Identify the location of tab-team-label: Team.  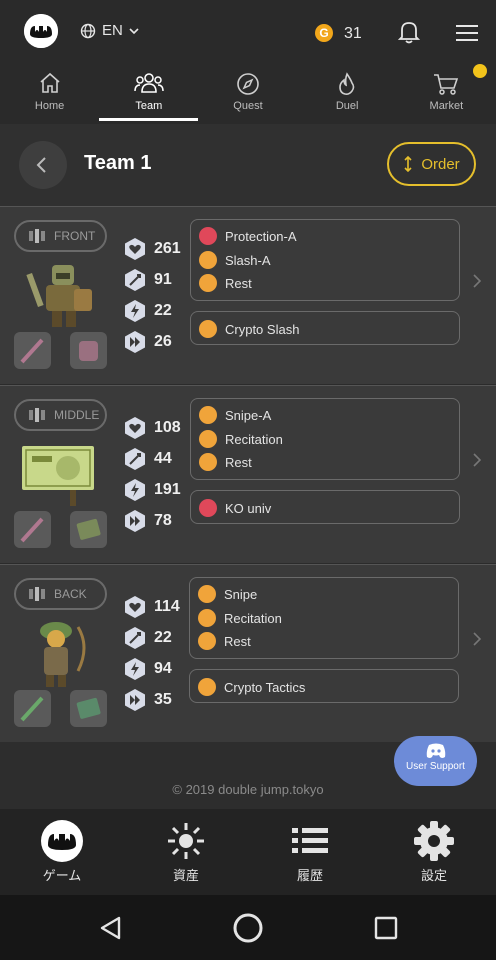
(149, 106).